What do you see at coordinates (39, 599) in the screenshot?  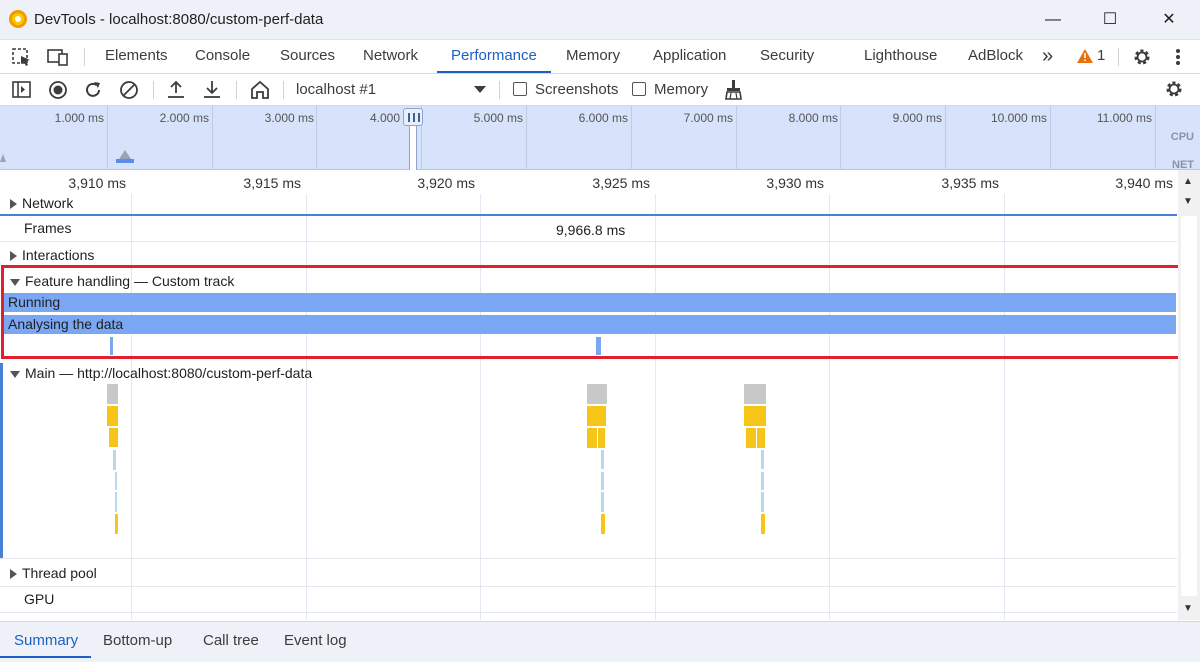 I see `track-gpu-label: GPU` at bounding box center [39, 599].